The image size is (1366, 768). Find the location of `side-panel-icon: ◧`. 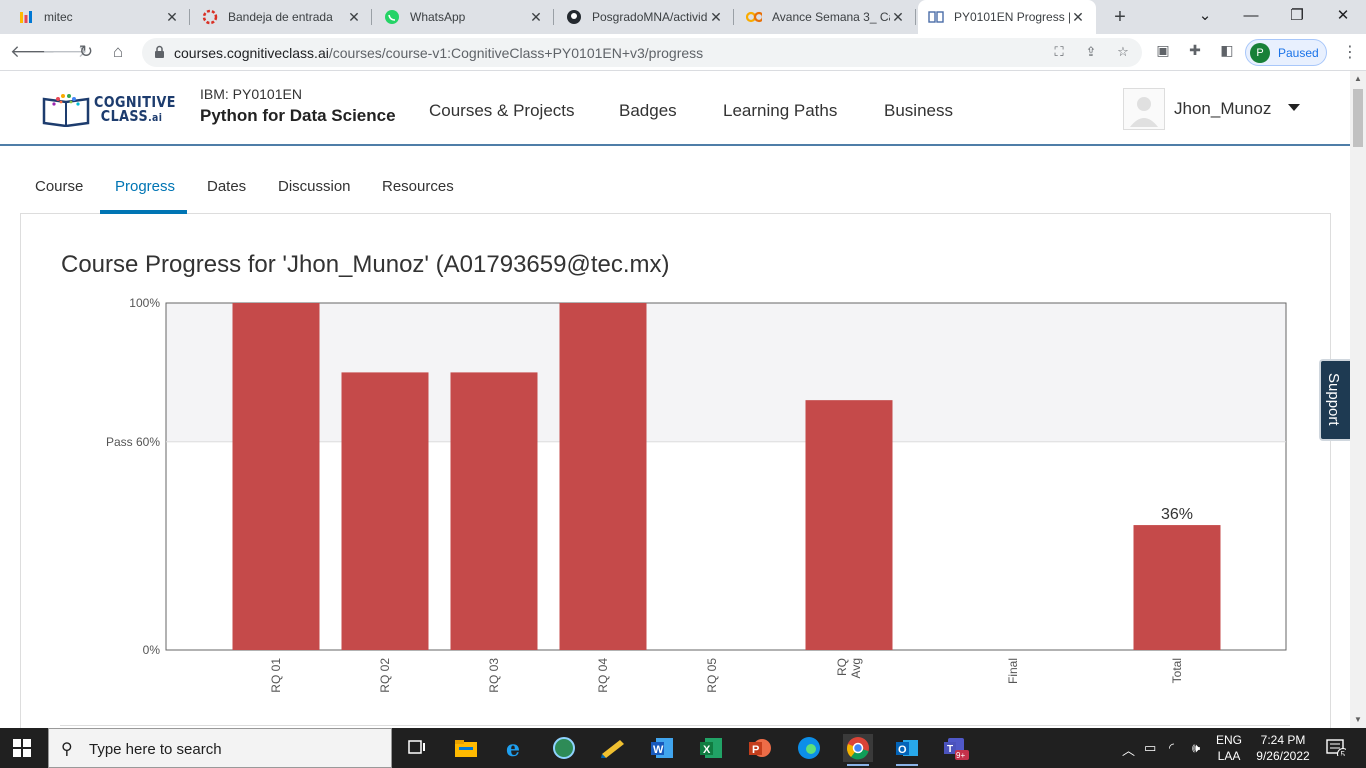

side-panel-icon: ◧ is located at coordinates (1227, 52).